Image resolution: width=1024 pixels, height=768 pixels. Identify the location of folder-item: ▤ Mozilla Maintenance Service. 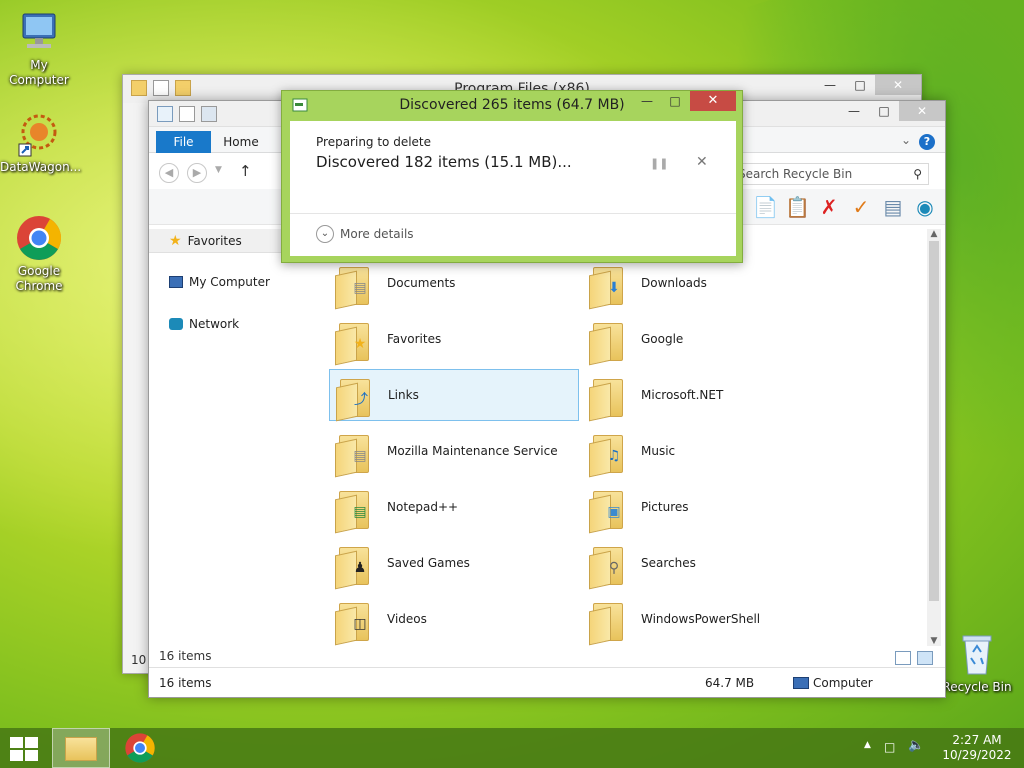
(454, 451).